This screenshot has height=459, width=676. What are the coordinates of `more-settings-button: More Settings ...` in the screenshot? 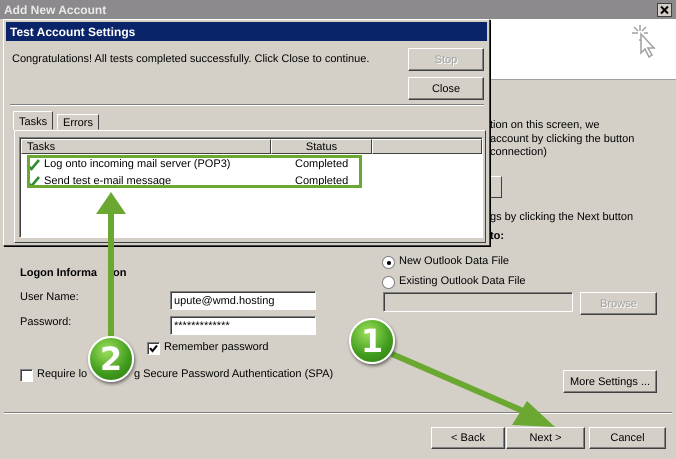 It's located at (610, 381).